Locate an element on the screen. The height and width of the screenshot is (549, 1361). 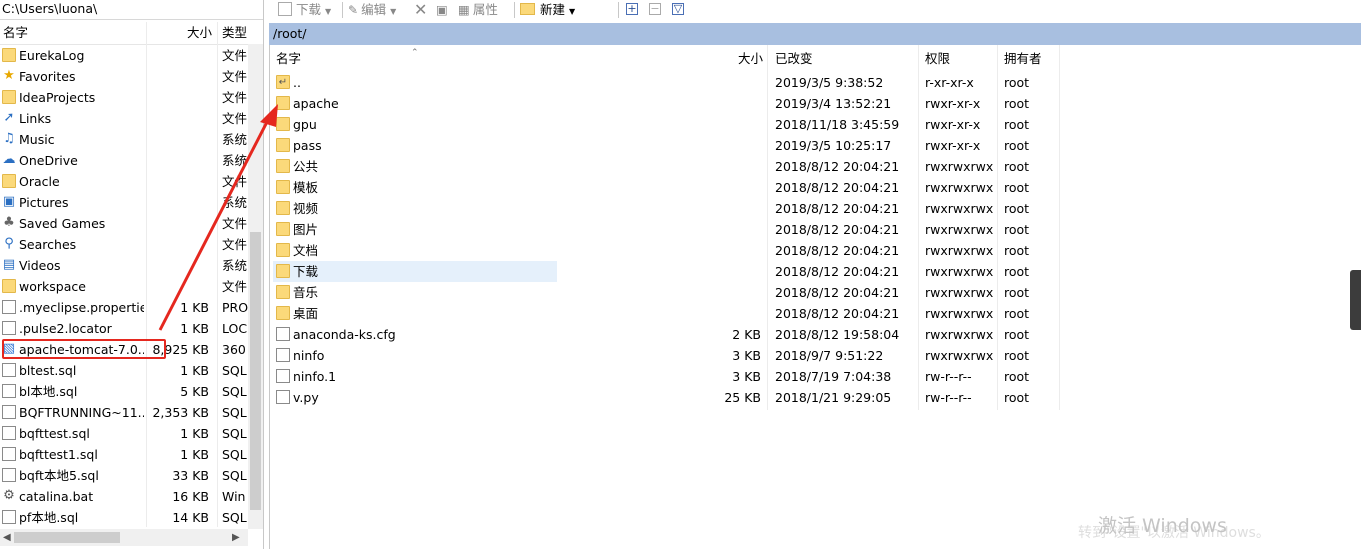
remote-file-row: 下载 2018/8/12 20:04:21 rwxrwxrwx root is located at coordinates (815, 271).